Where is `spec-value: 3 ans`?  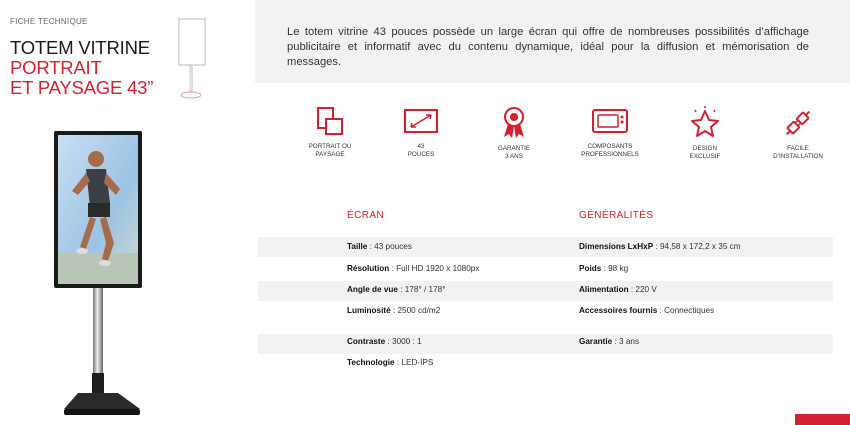
spec-value: 3 ans is located at coordinates (629, 341).